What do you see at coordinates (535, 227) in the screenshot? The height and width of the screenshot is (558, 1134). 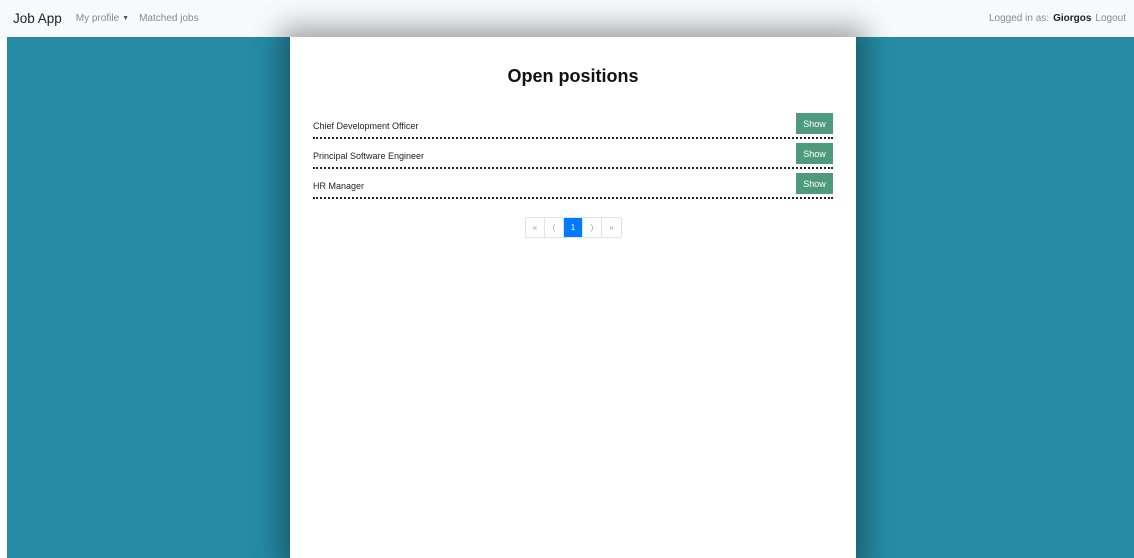 I see `first-page-button: «` at bounding box center [535, 227].